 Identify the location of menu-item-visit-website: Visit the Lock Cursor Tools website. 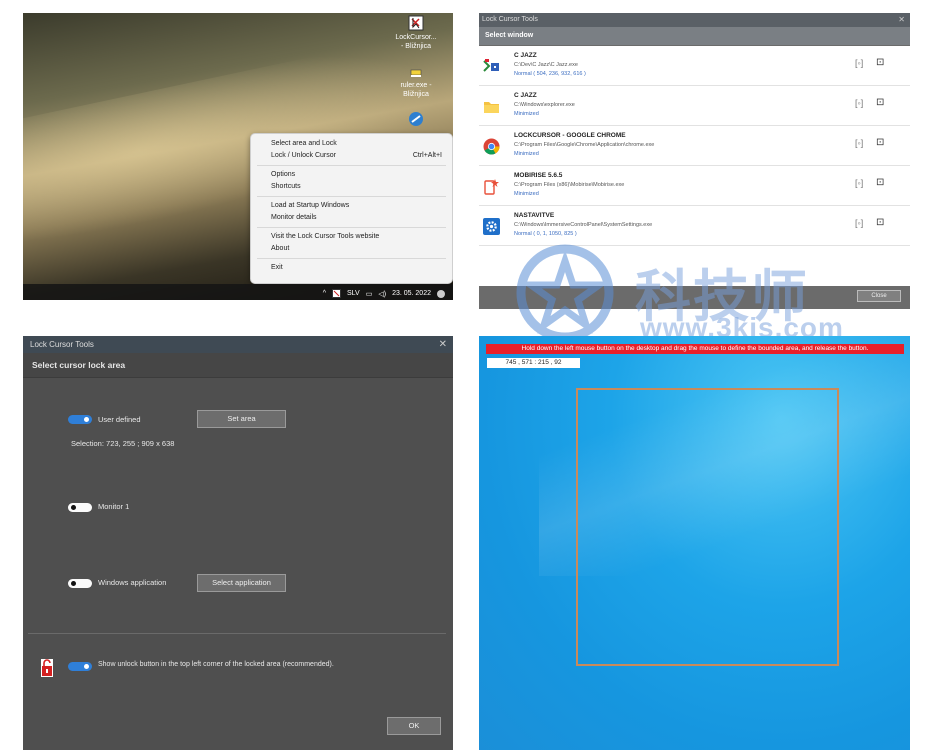
(351, 237).